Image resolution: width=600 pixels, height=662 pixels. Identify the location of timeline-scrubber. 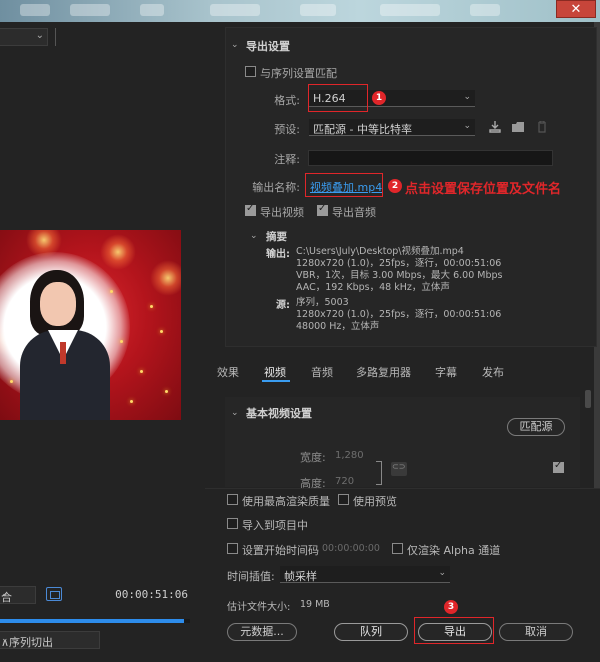
(95, 621).